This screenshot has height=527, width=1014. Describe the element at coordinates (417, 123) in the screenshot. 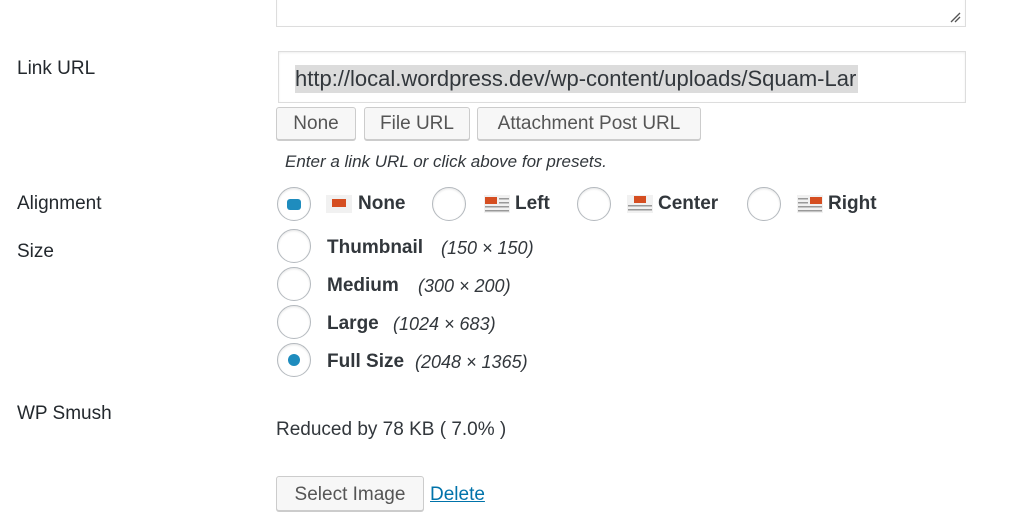

I see `link-file-url-button: File URL` at that location.